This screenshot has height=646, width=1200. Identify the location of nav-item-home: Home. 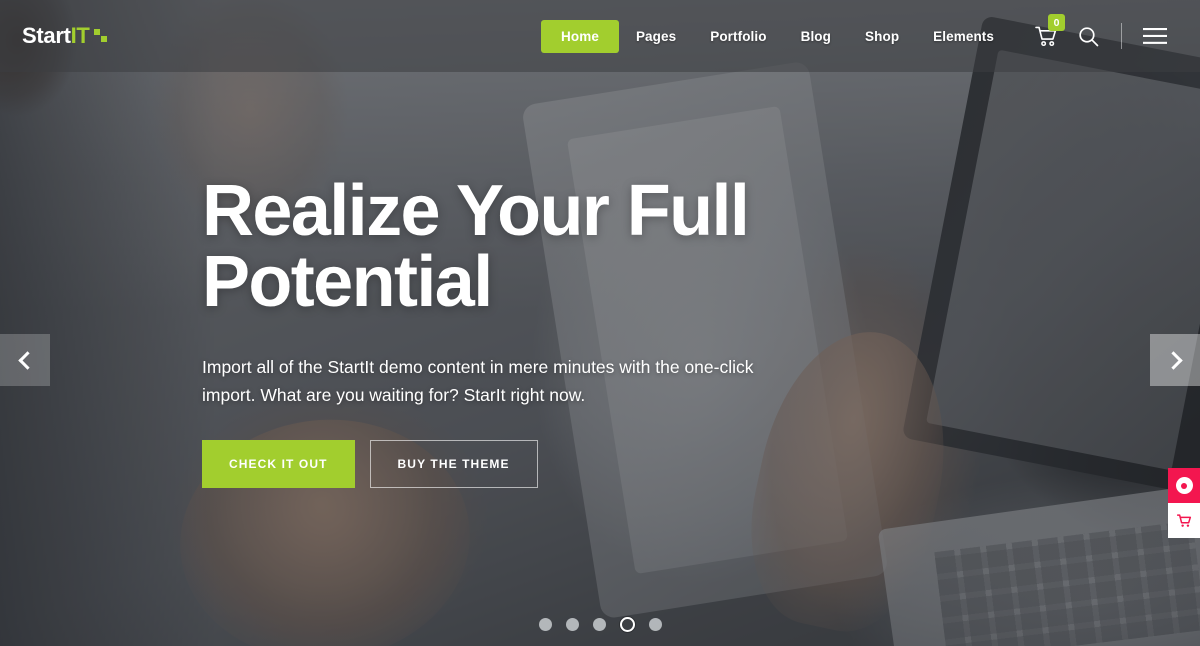
(580, 36).